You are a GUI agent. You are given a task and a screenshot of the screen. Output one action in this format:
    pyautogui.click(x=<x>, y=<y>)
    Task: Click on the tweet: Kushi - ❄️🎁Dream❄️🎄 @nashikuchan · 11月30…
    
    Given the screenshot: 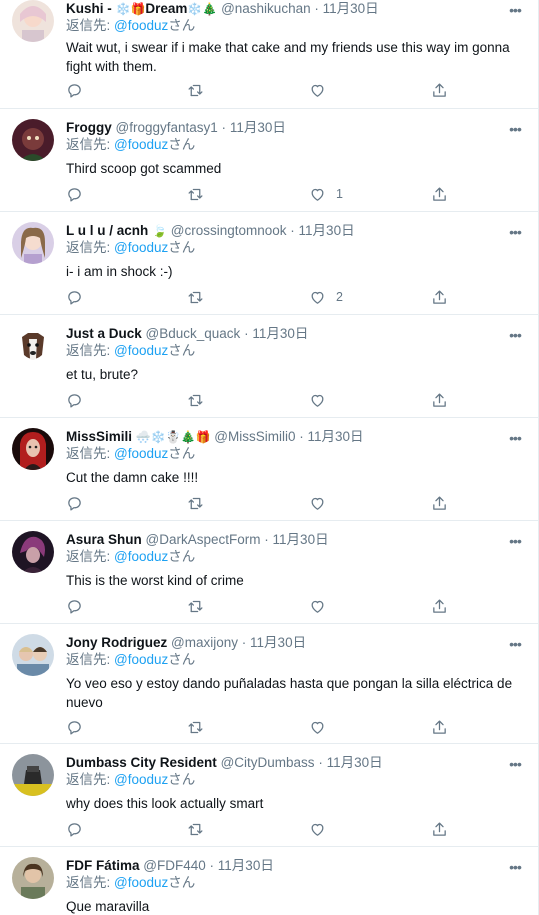 What is the action you would take?
    pyautogui.click(x=269, y=54)
    